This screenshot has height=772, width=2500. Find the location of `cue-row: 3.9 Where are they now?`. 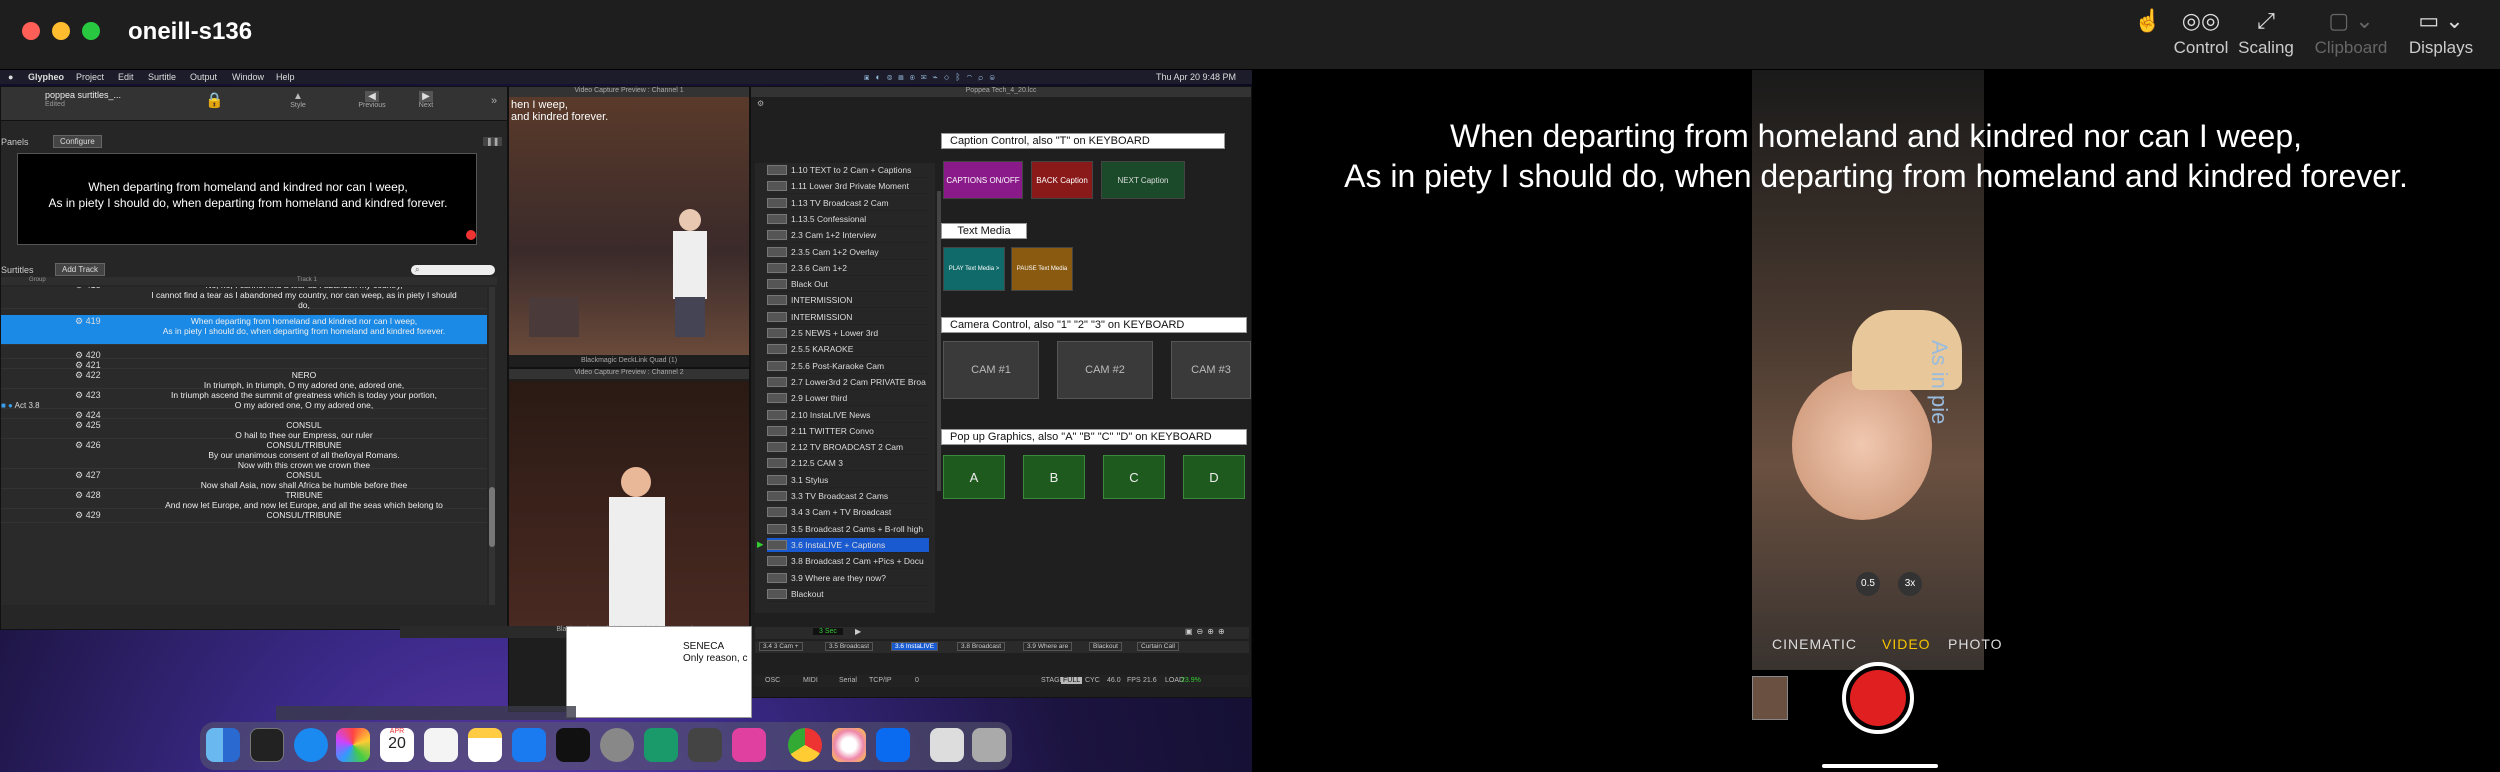

cue-row: 3.9 Where are they now? is located at coordinates (848, 578).